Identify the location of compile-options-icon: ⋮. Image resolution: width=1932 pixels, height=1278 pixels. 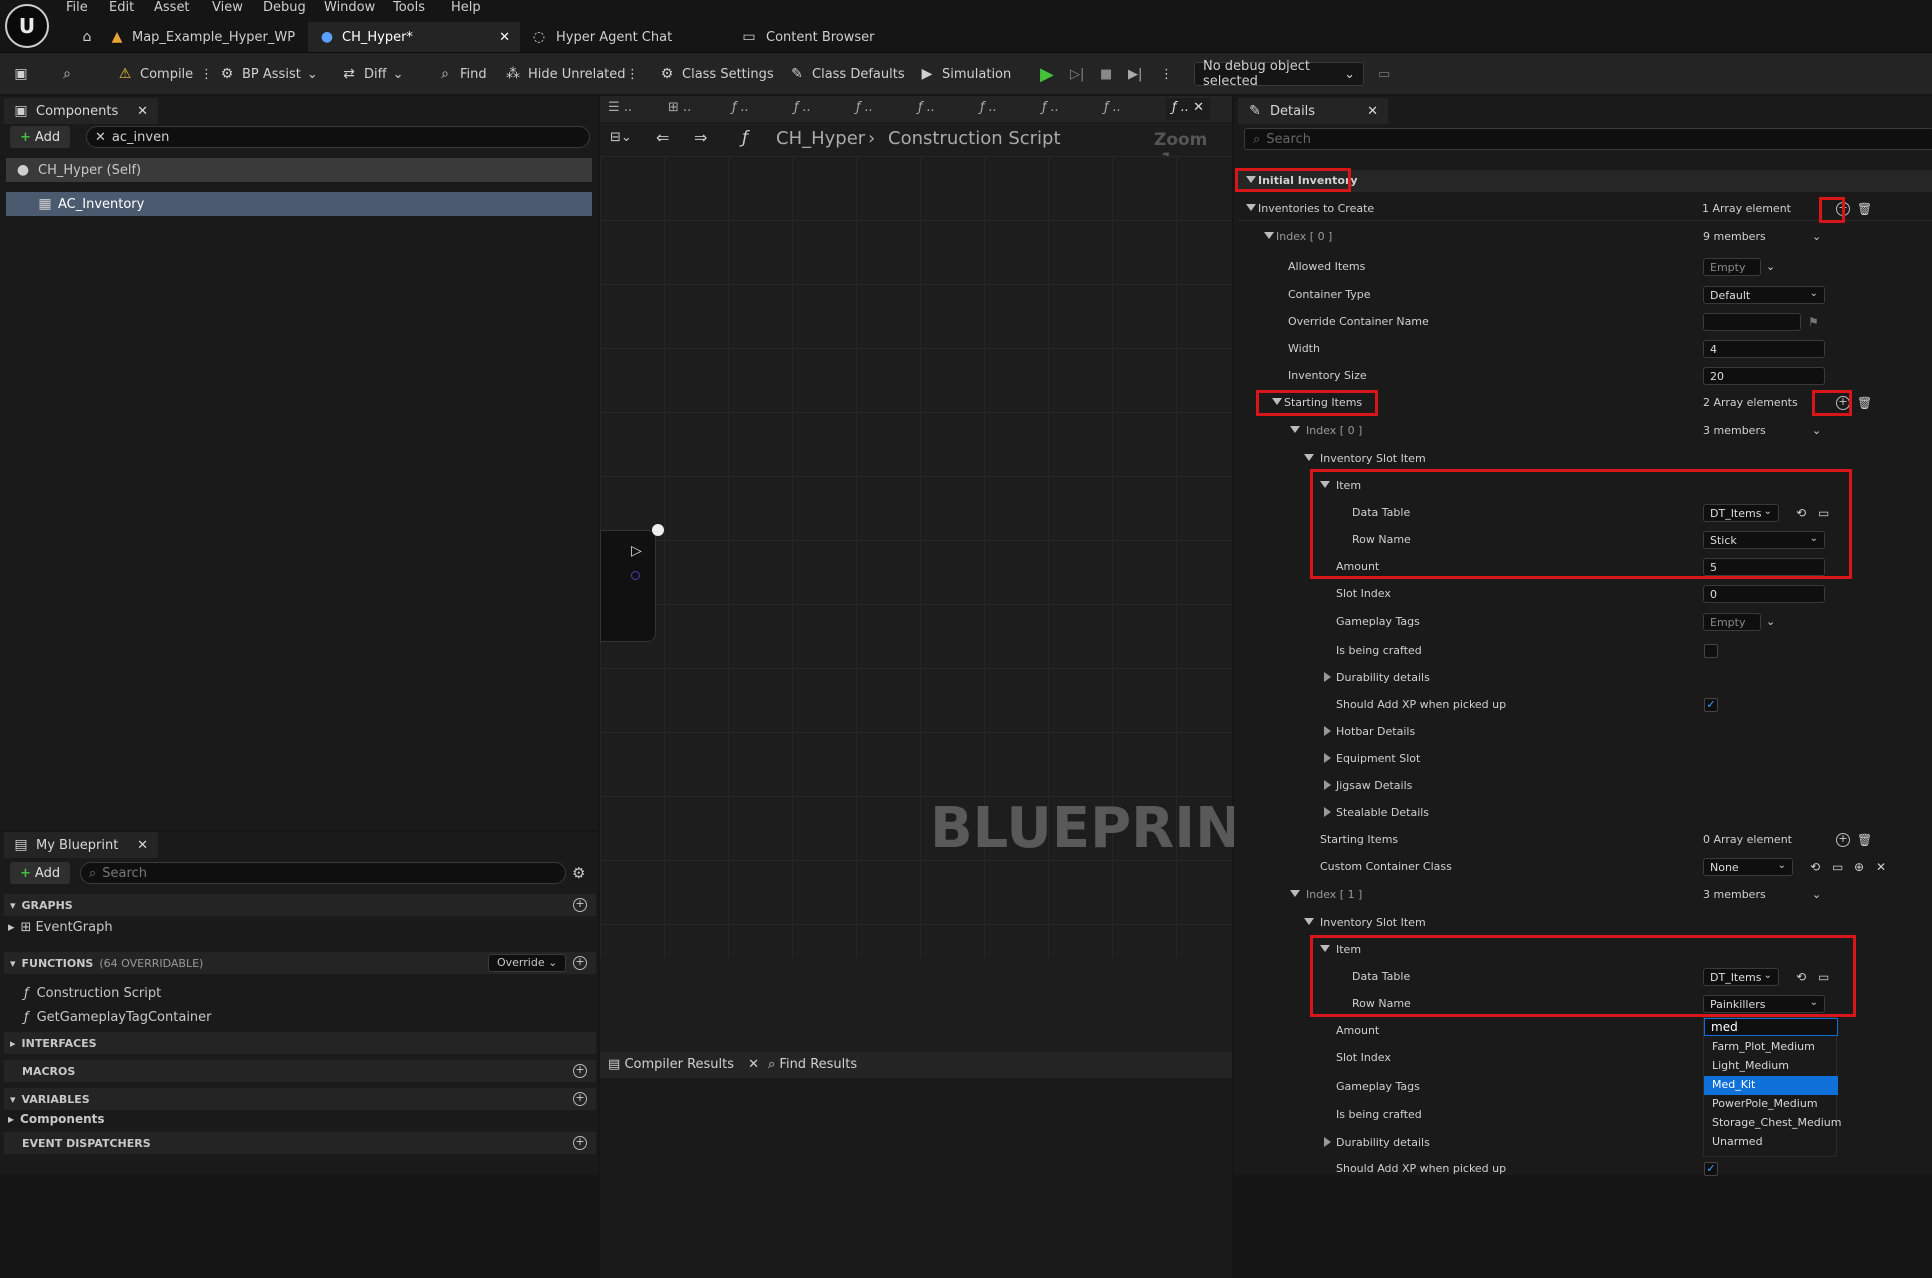
(206, 74).